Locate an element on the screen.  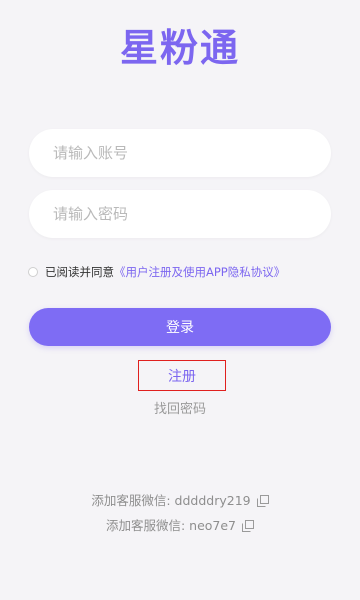
password-input is located at coordinates (180, 214).